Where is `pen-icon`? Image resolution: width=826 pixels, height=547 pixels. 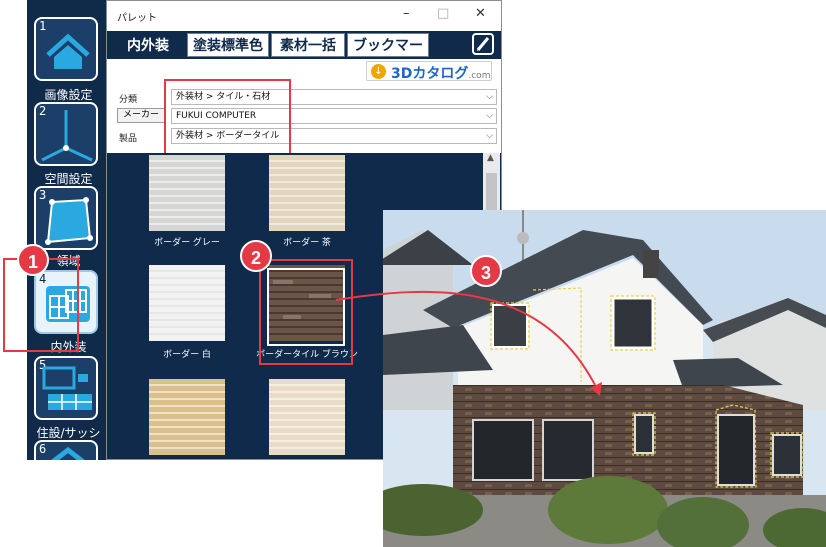 pen-icon is located at coordinates (483, 44).